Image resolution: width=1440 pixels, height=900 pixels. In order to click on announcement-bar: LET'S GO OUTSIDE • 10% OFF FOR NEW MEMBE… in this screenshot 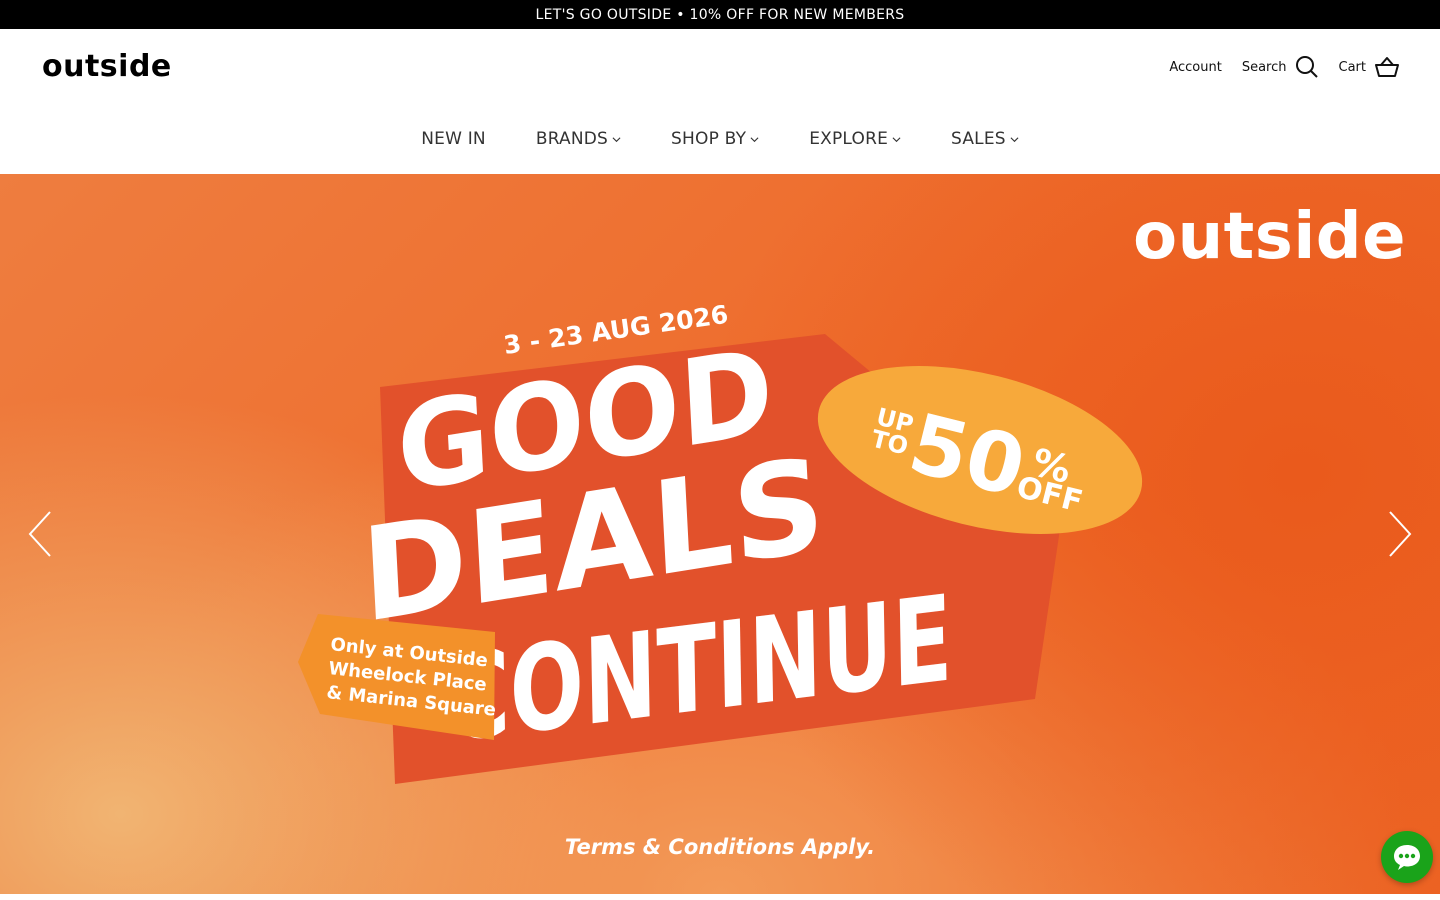, I will do `click(720, 14)`.